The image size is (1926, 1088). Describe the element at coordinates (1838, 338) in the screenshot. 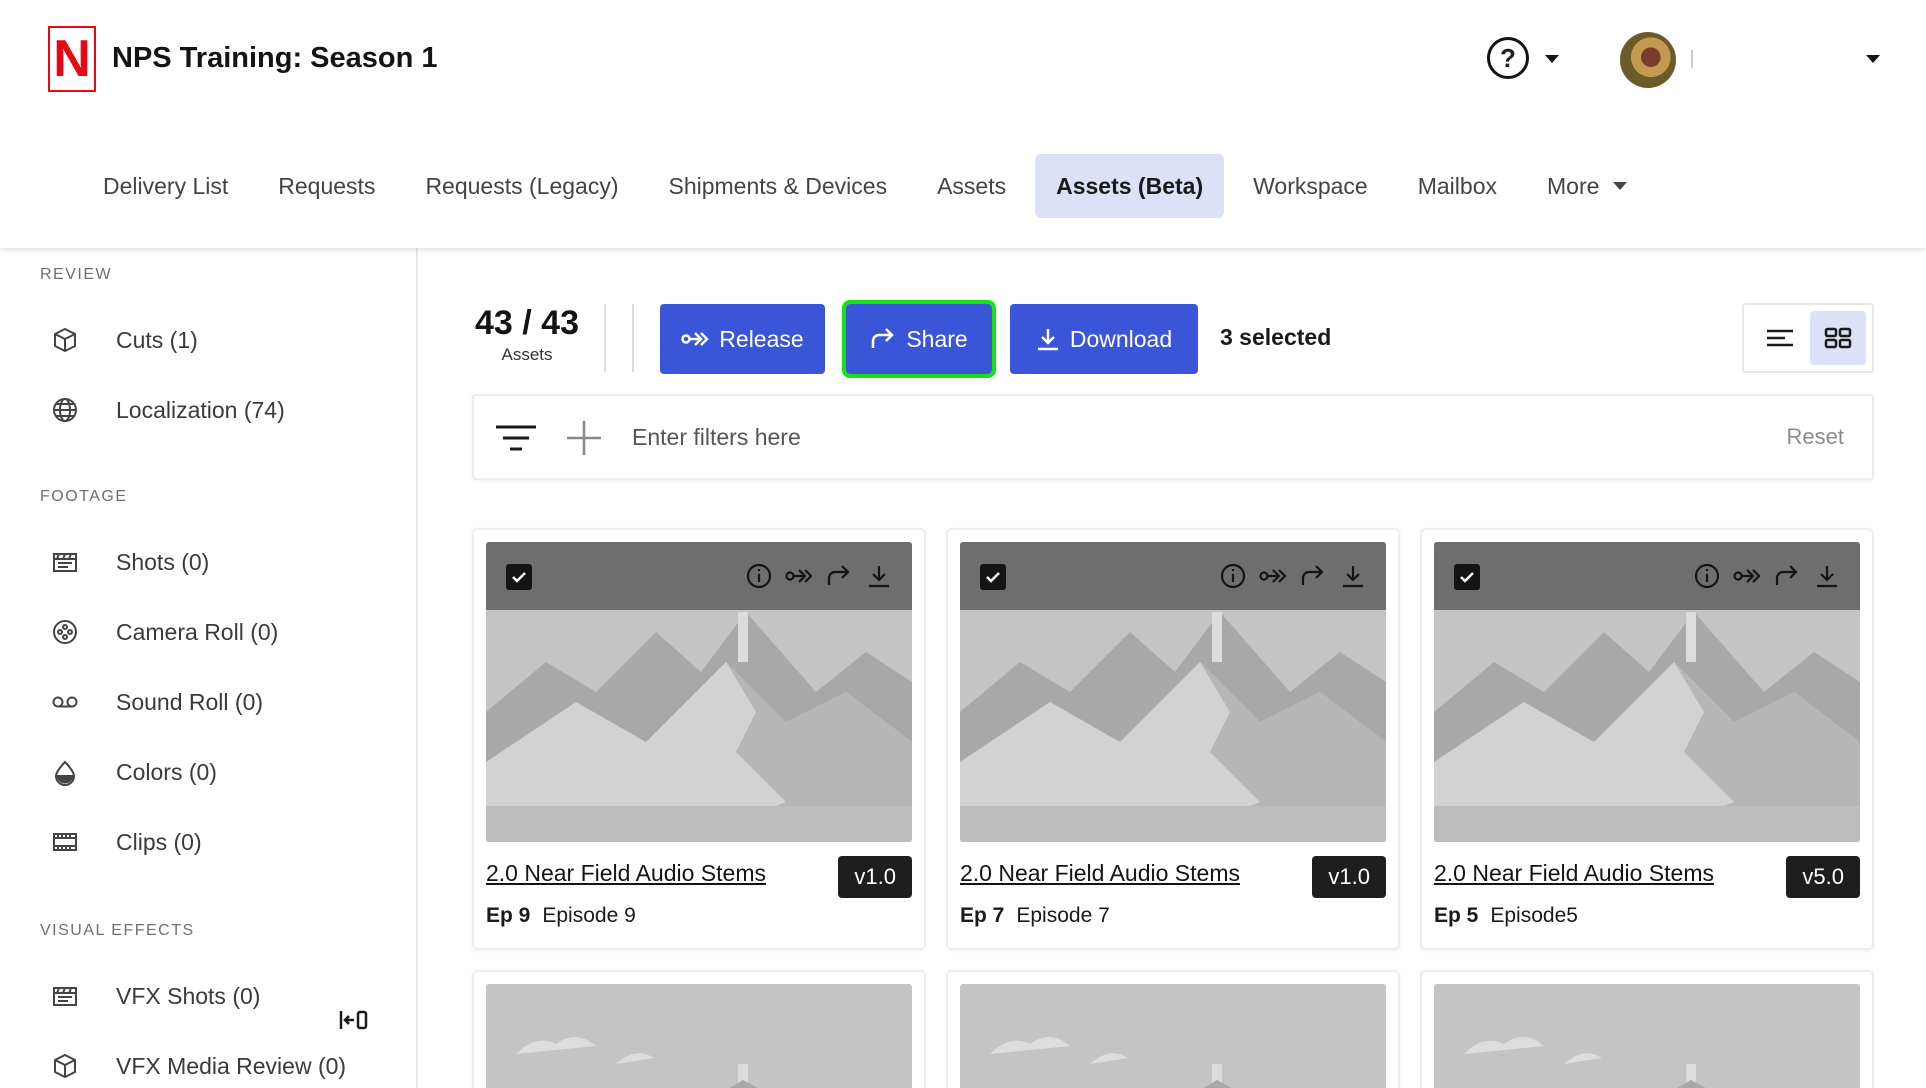

I see `grid-view-button` at that location.